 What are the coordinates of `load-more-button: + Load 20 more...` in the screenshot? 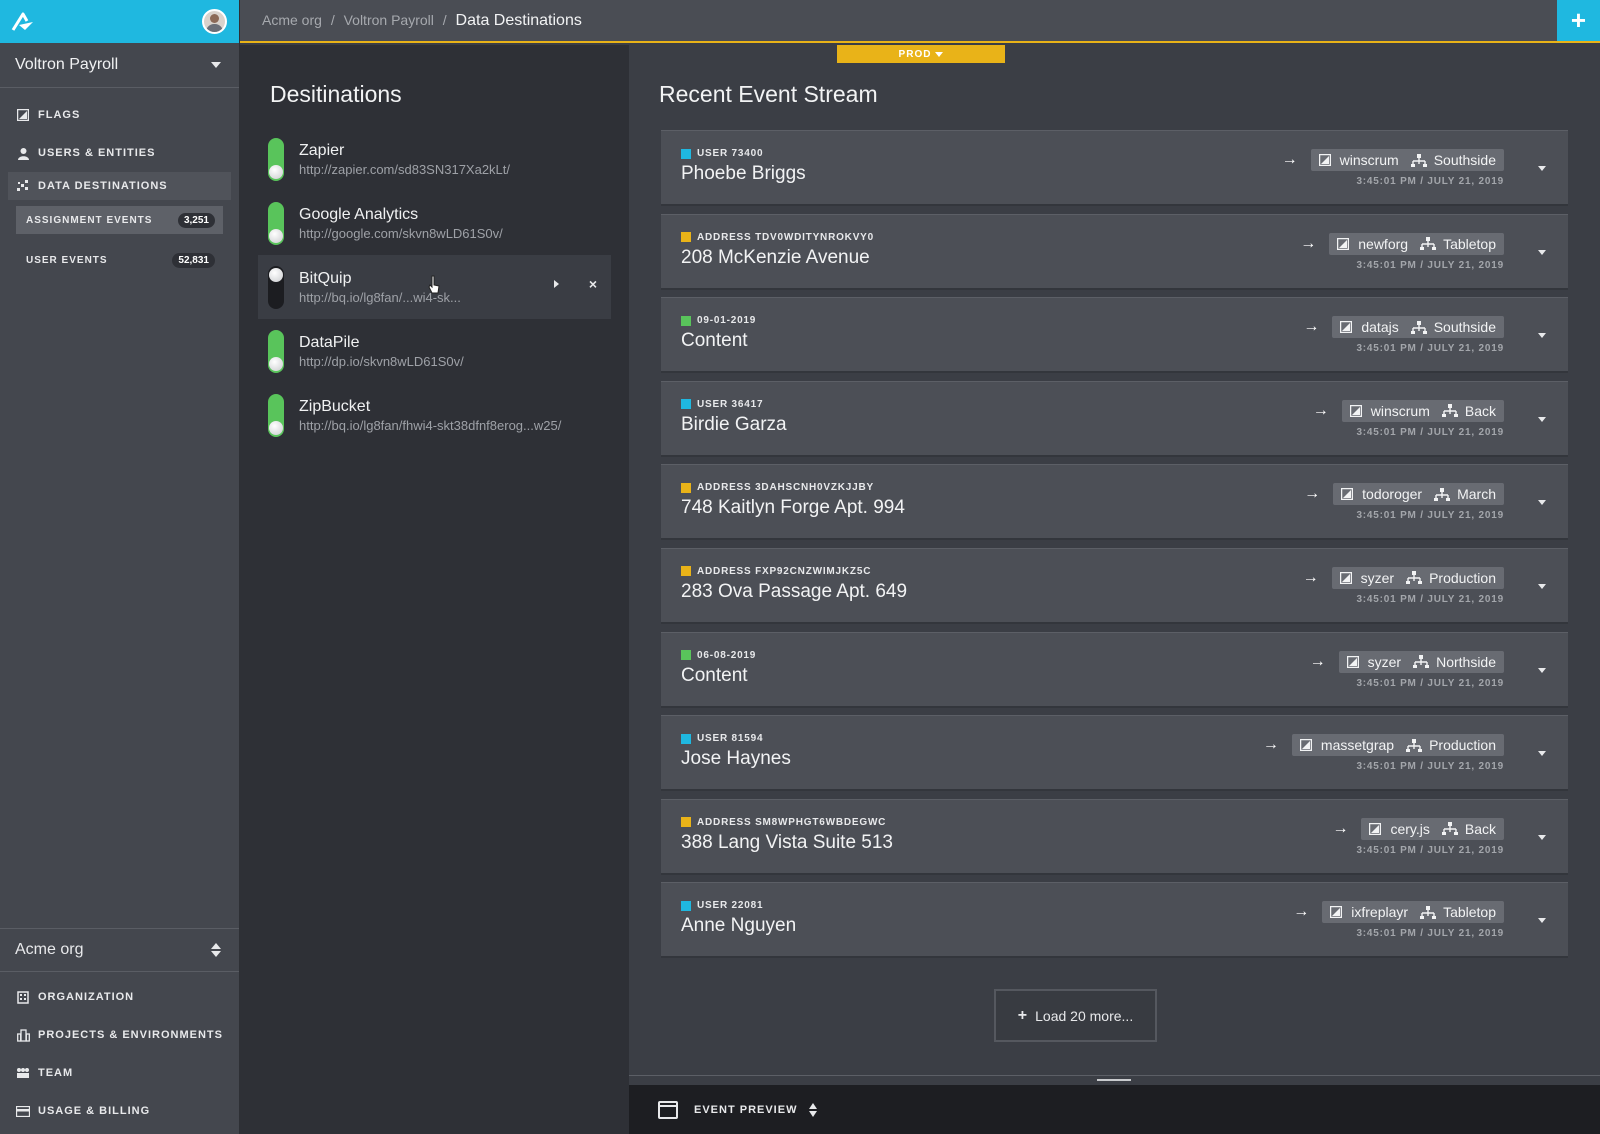 It's located at (1075, 1015).